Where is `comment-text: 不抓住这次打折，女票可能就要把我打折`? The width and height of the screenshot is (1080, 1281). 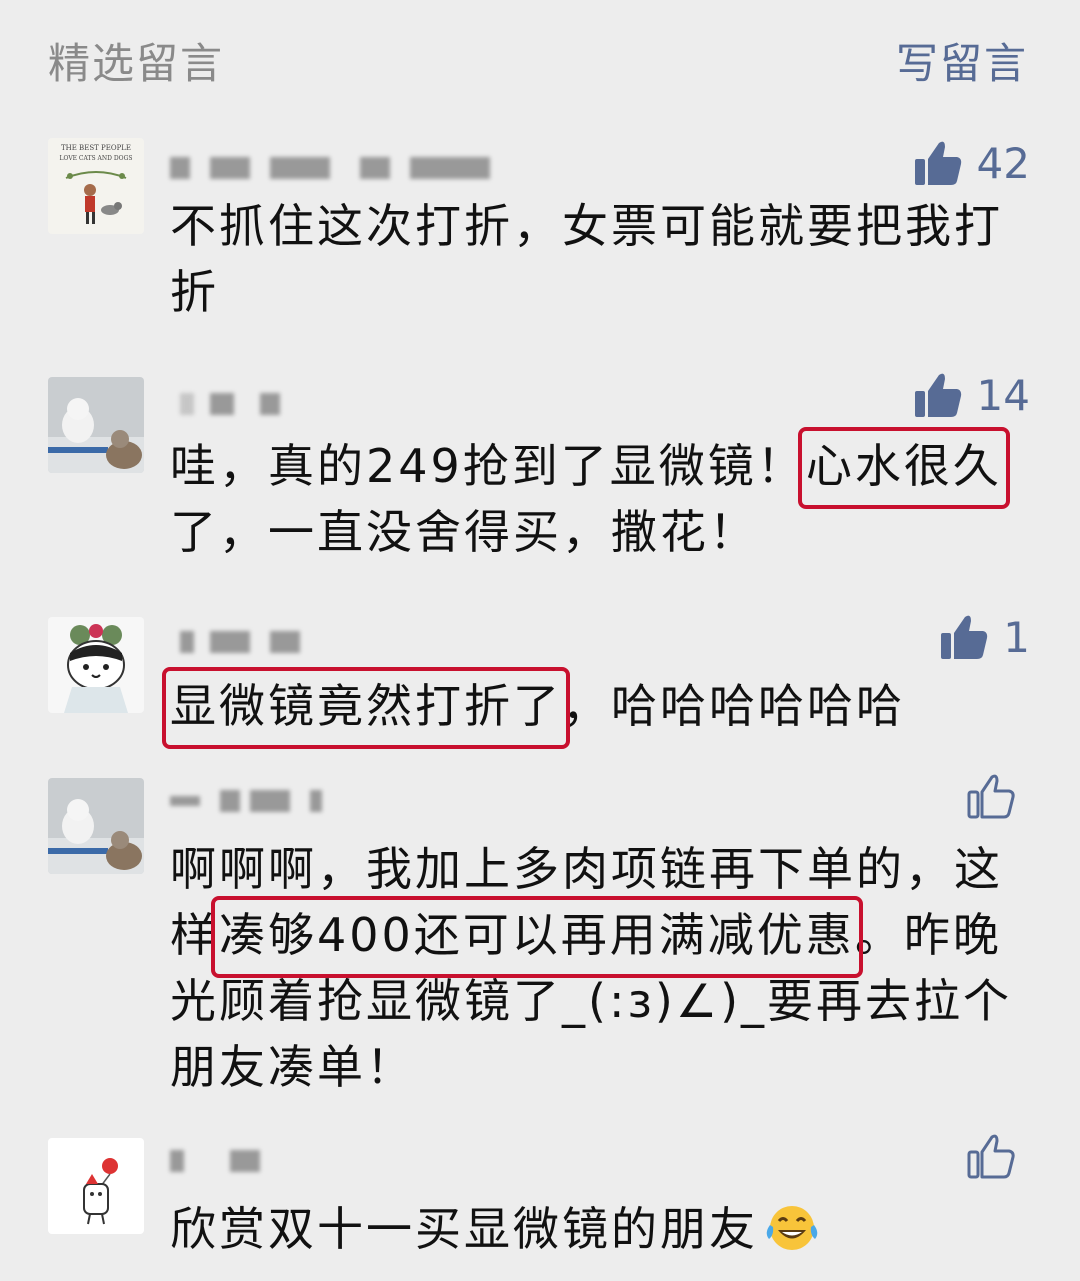 comment-text: 不抓住这次打折，女票可能就要把我打折 is located at coordinates (600, 259).